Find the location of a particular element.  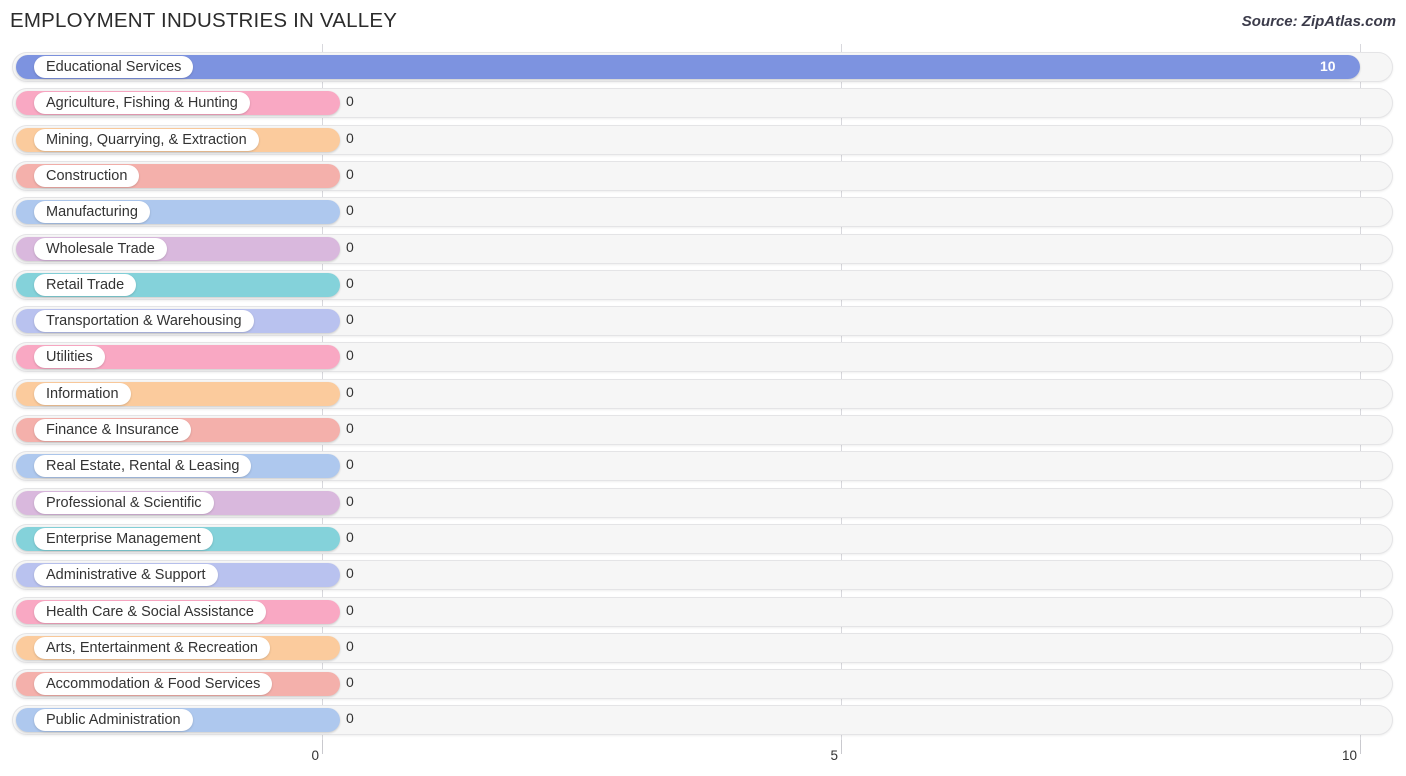

bar-category-label: Educational Services is located at coordinates (114, 67).